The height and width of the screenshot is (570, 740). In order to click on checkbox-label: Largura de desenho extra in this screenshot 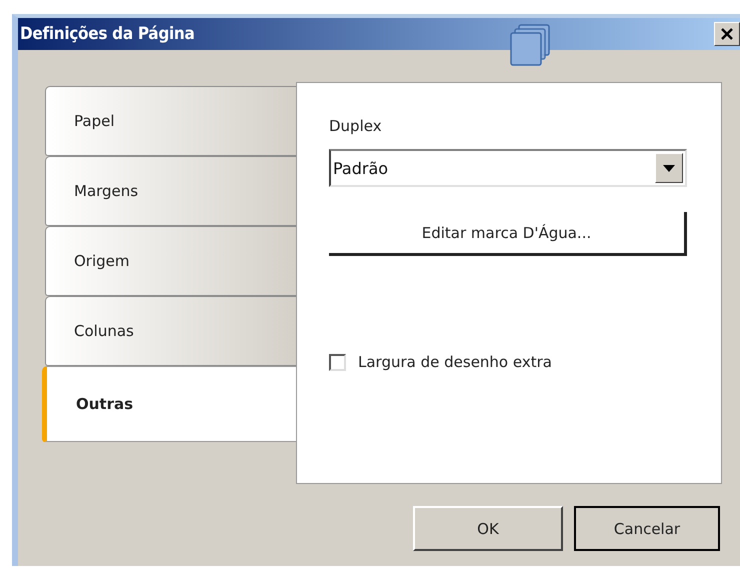, I will do `click(455, 362)`.